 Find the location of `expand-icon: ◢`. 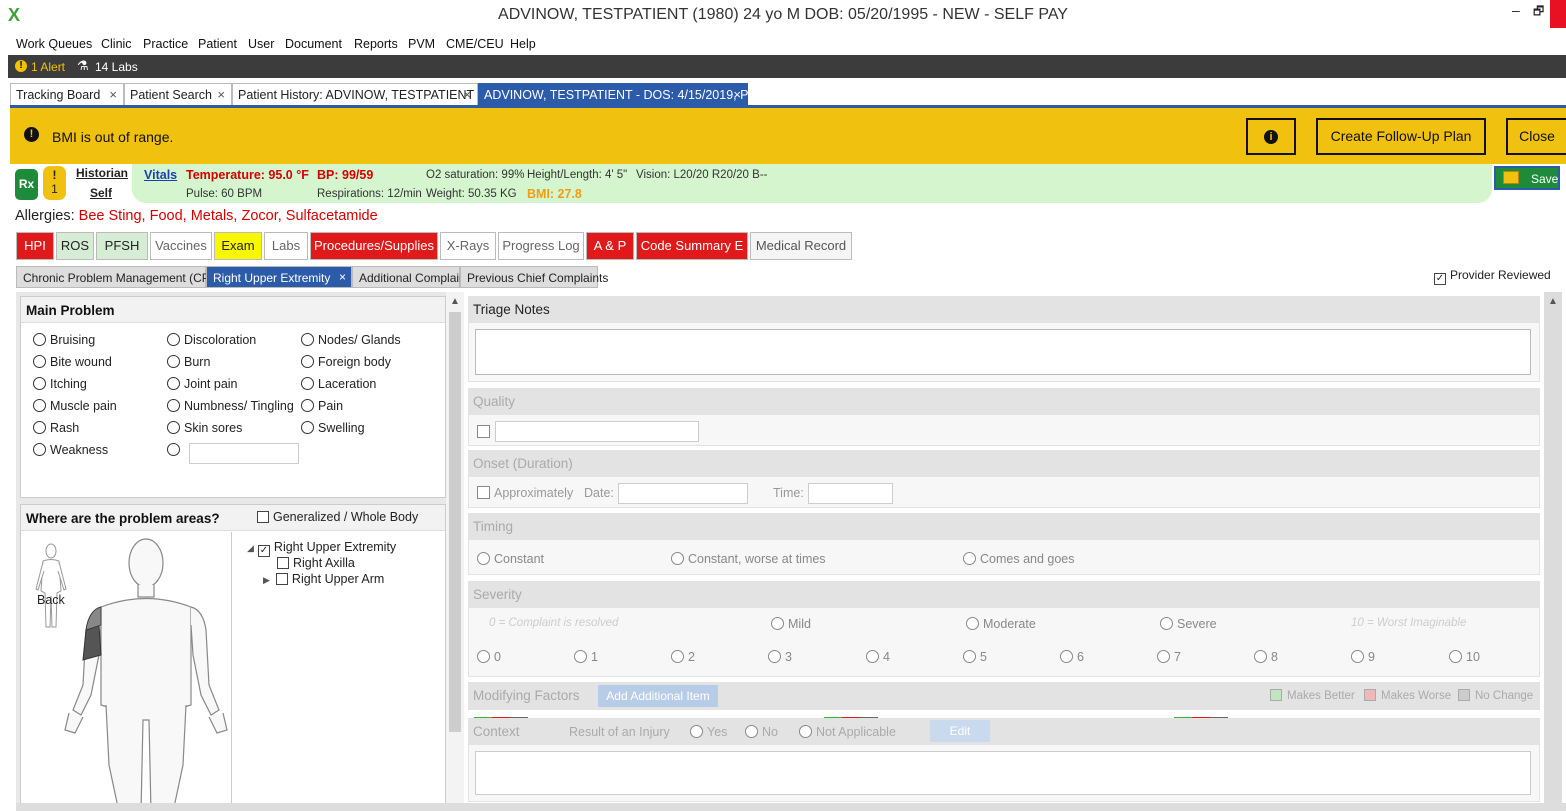

expand-icon: ◢ is located at coordinates (250, 548).